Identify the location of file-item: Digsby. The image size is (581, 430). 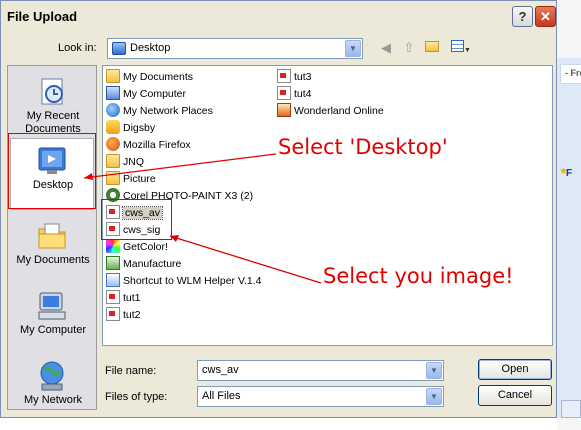
(130, 128).